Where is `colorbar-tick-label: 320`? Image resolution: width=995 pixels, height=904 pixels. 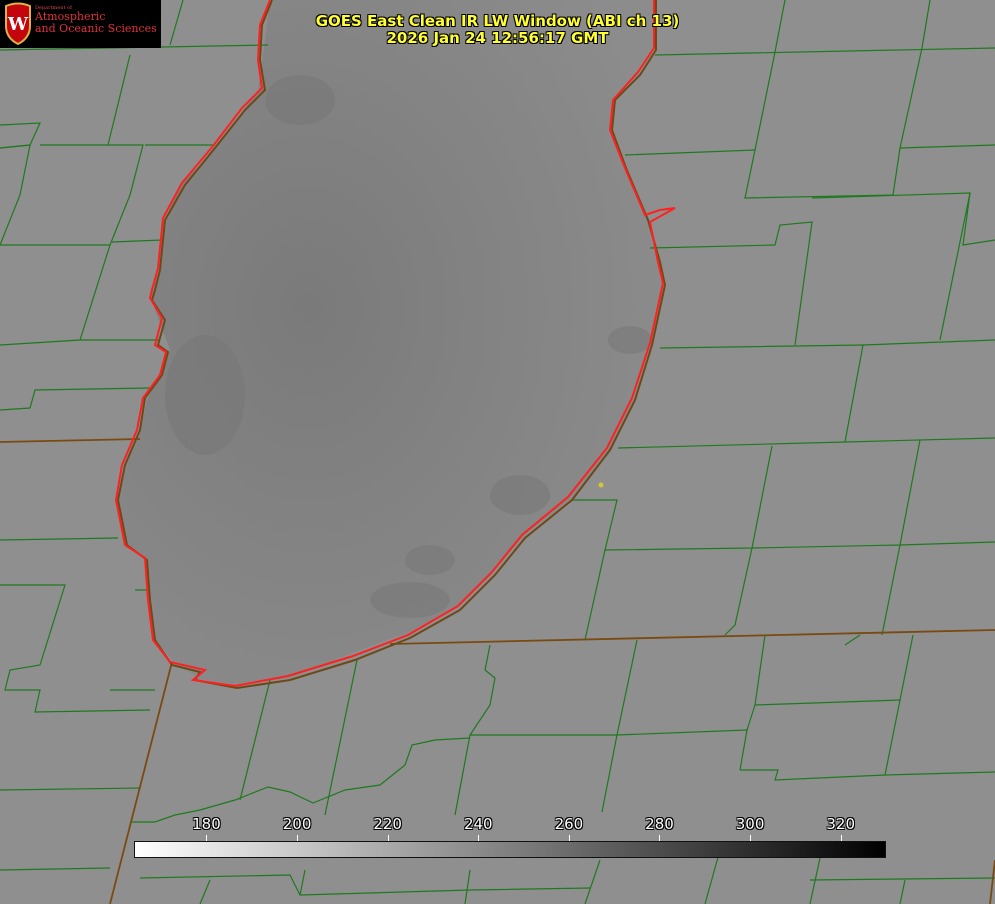 colorbar-tick-label: 320 is located at coordinates (840, 824).